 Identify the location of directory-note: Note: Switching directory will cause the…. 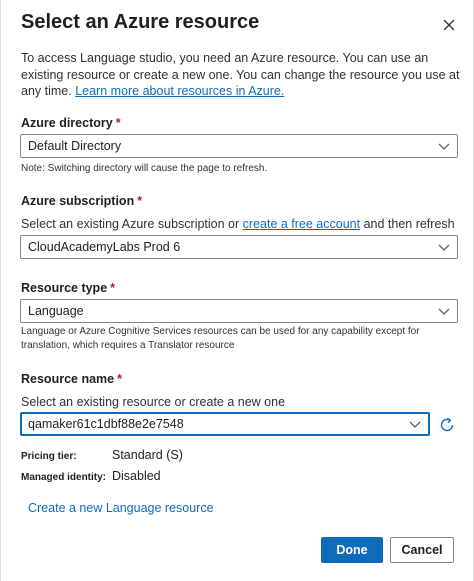
(144, 168).